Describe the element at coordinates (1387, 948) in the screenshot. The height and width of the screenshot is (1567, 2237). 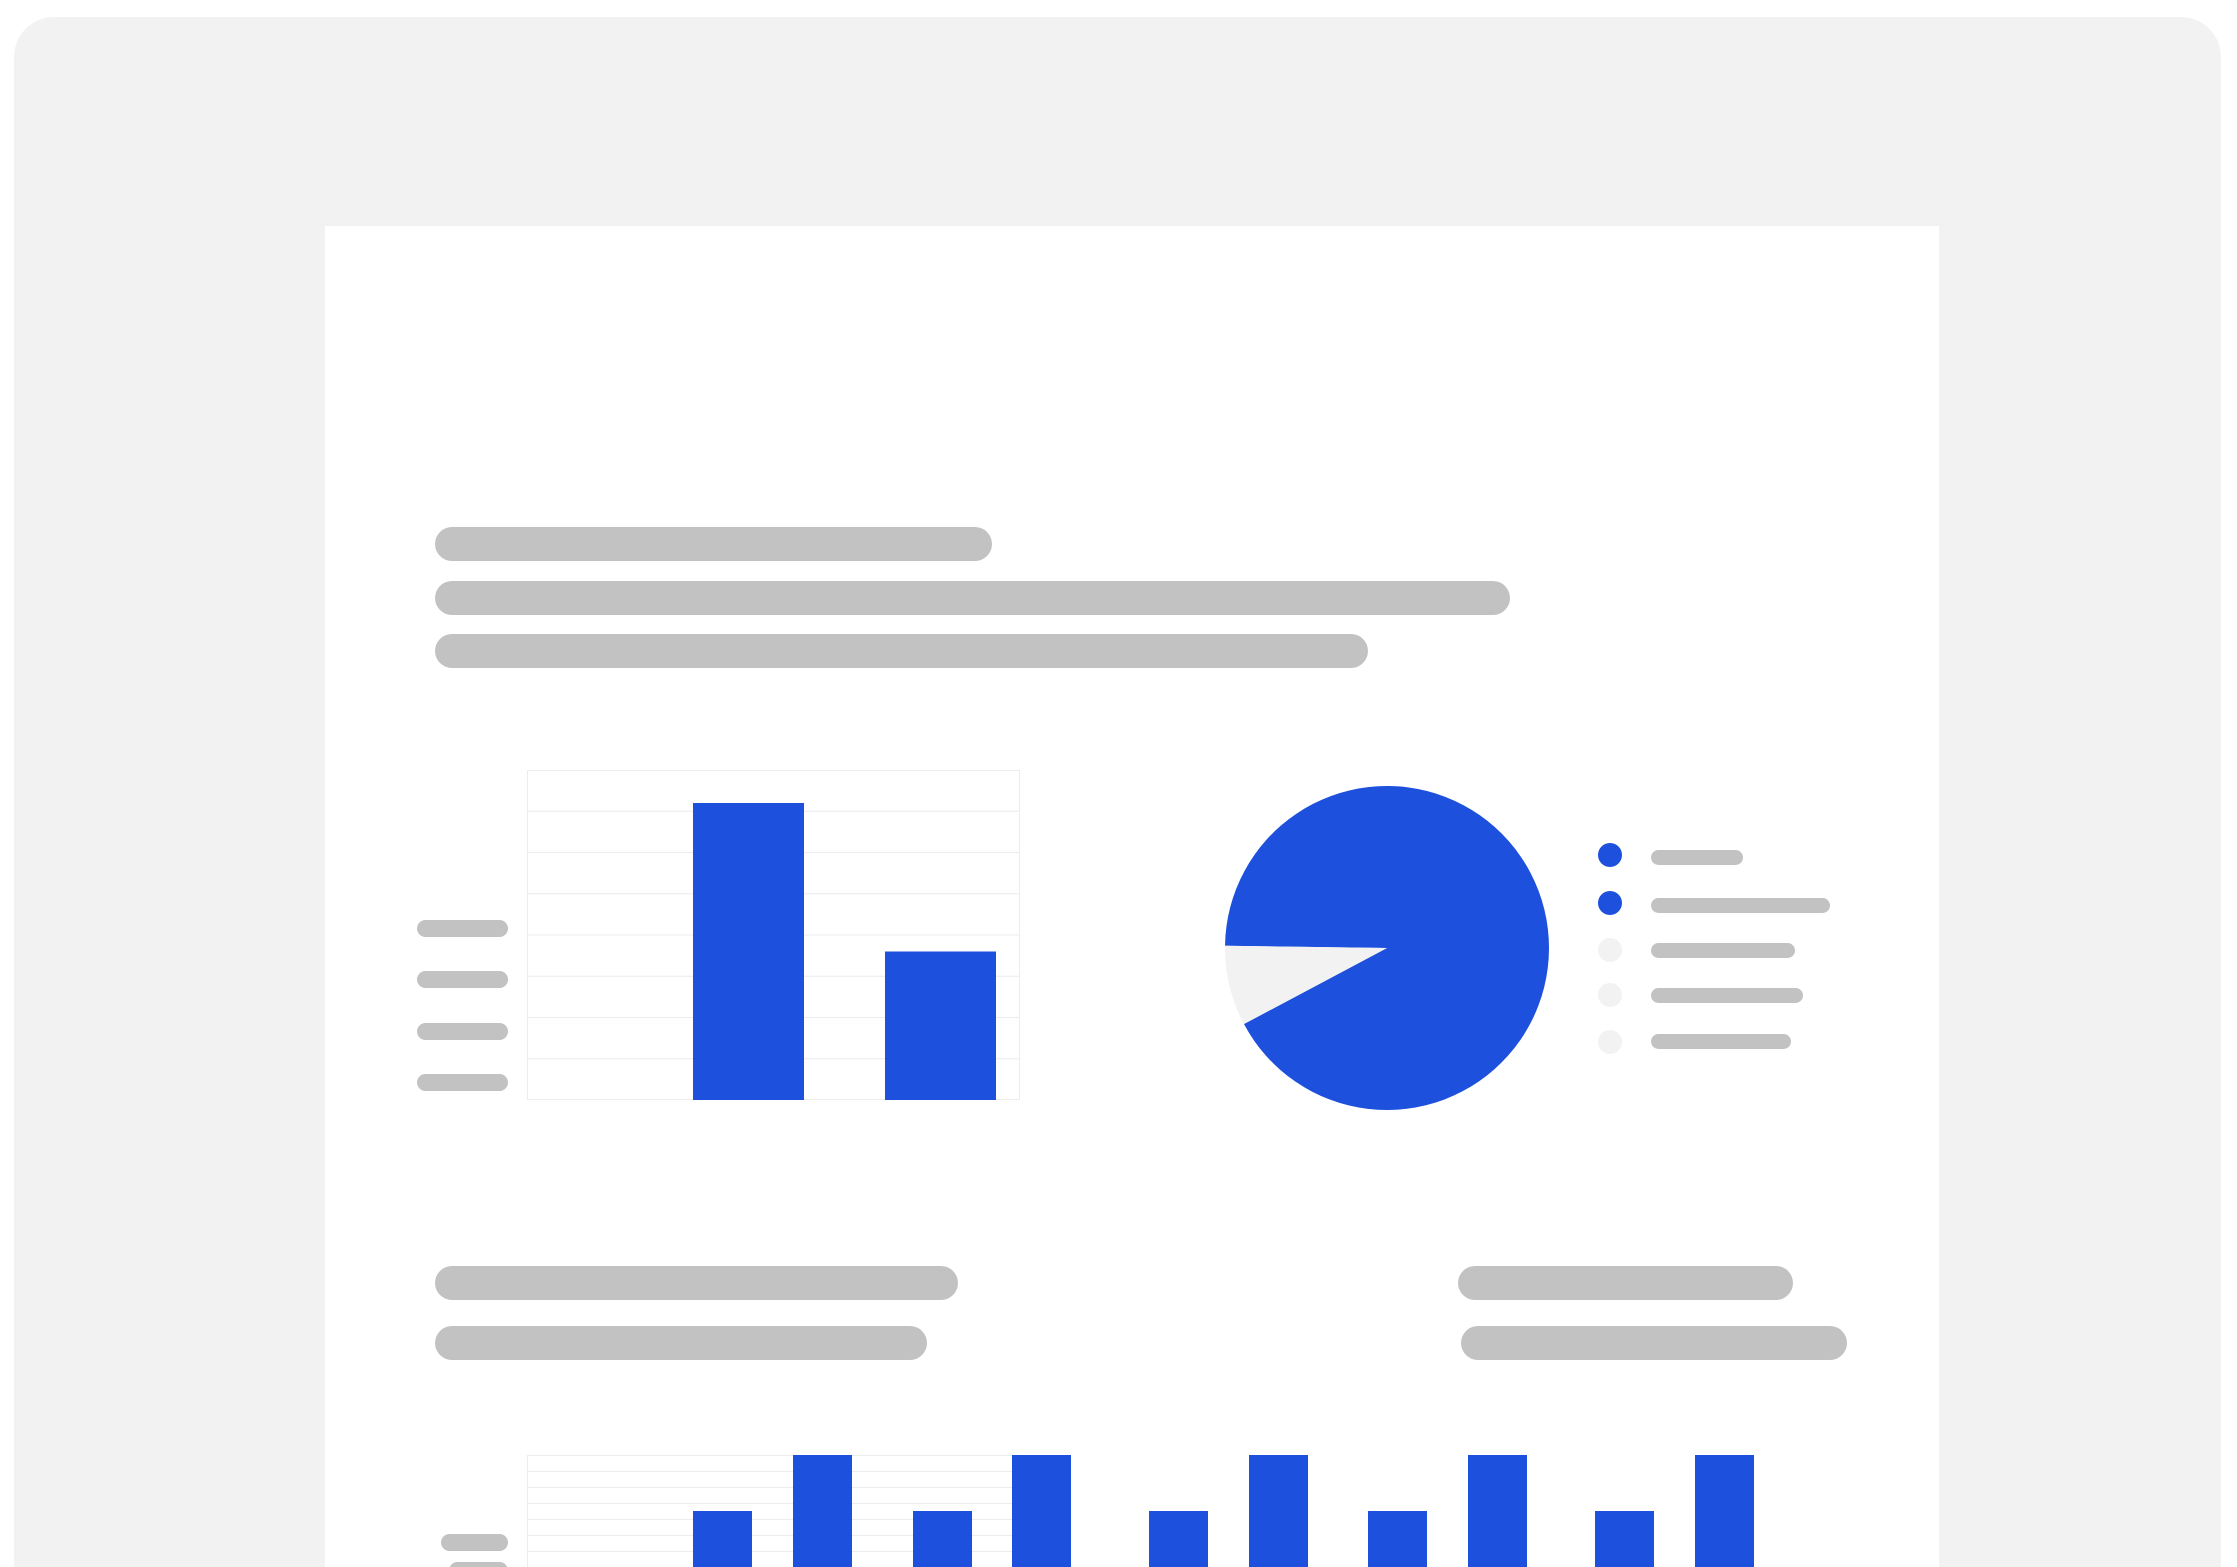
I see `pie-chart-plot` at that location.